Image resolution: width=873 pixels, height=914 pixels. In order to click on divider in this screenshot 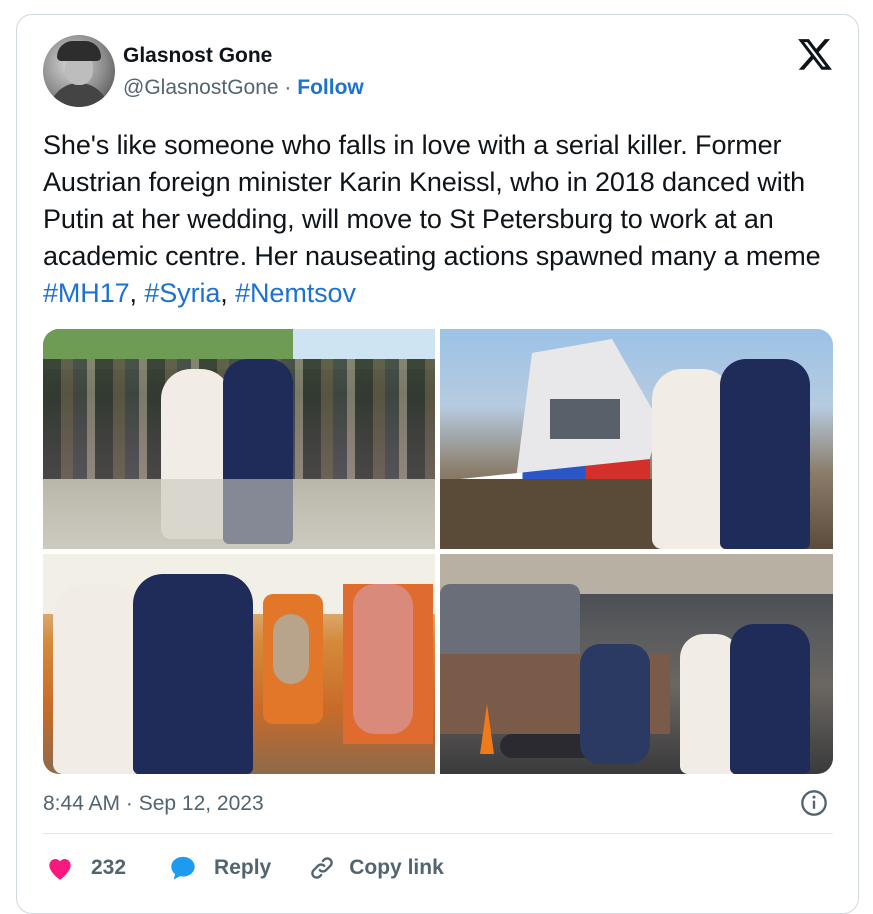, I will do `click(438, 833)`.